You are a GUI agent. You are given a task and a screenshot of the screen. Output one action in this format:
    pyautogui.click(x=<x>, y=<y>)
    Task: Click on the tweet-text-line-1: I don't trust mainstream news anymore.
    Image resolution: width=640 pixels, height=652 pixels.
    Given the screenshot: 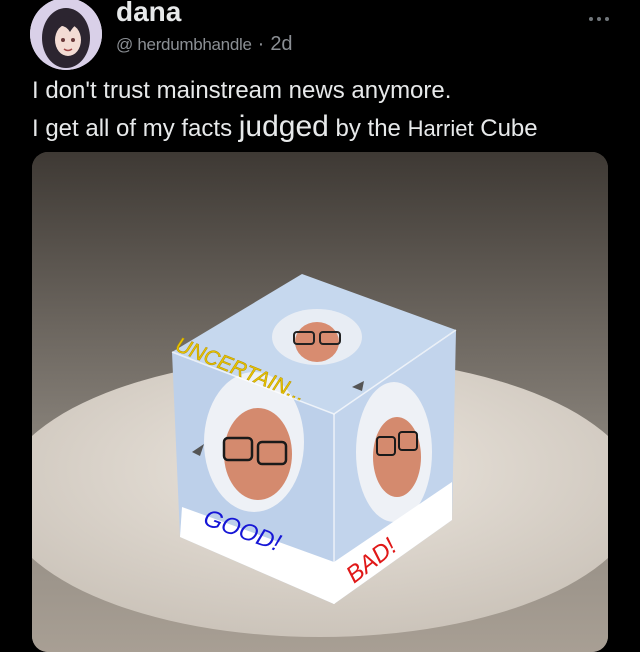 What is the action you would take?
    pyautogui.click(x=242, y=90)
    